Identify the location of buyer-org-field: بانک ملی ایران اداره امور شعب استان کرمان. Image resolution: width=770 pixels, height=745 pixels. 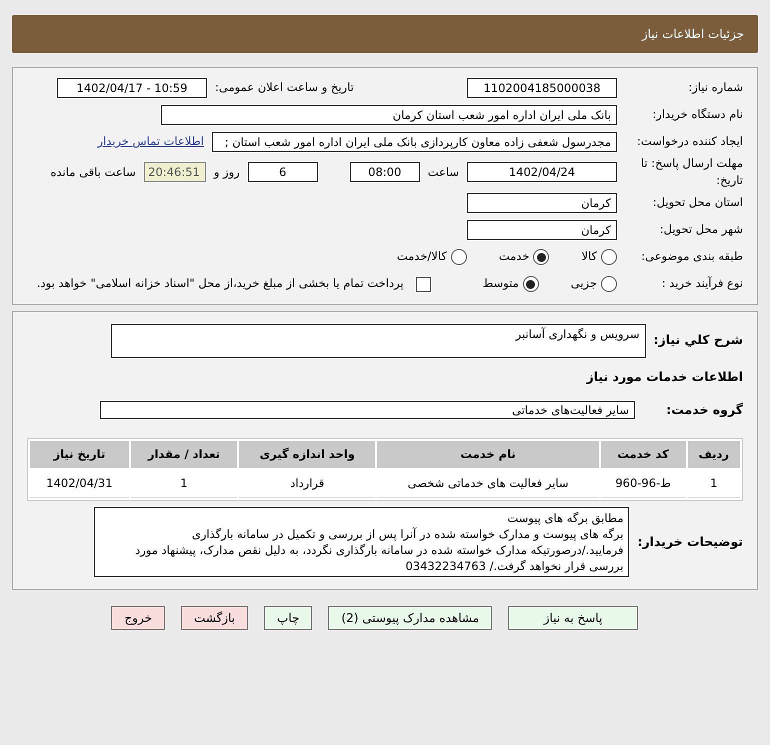
(389, 114).